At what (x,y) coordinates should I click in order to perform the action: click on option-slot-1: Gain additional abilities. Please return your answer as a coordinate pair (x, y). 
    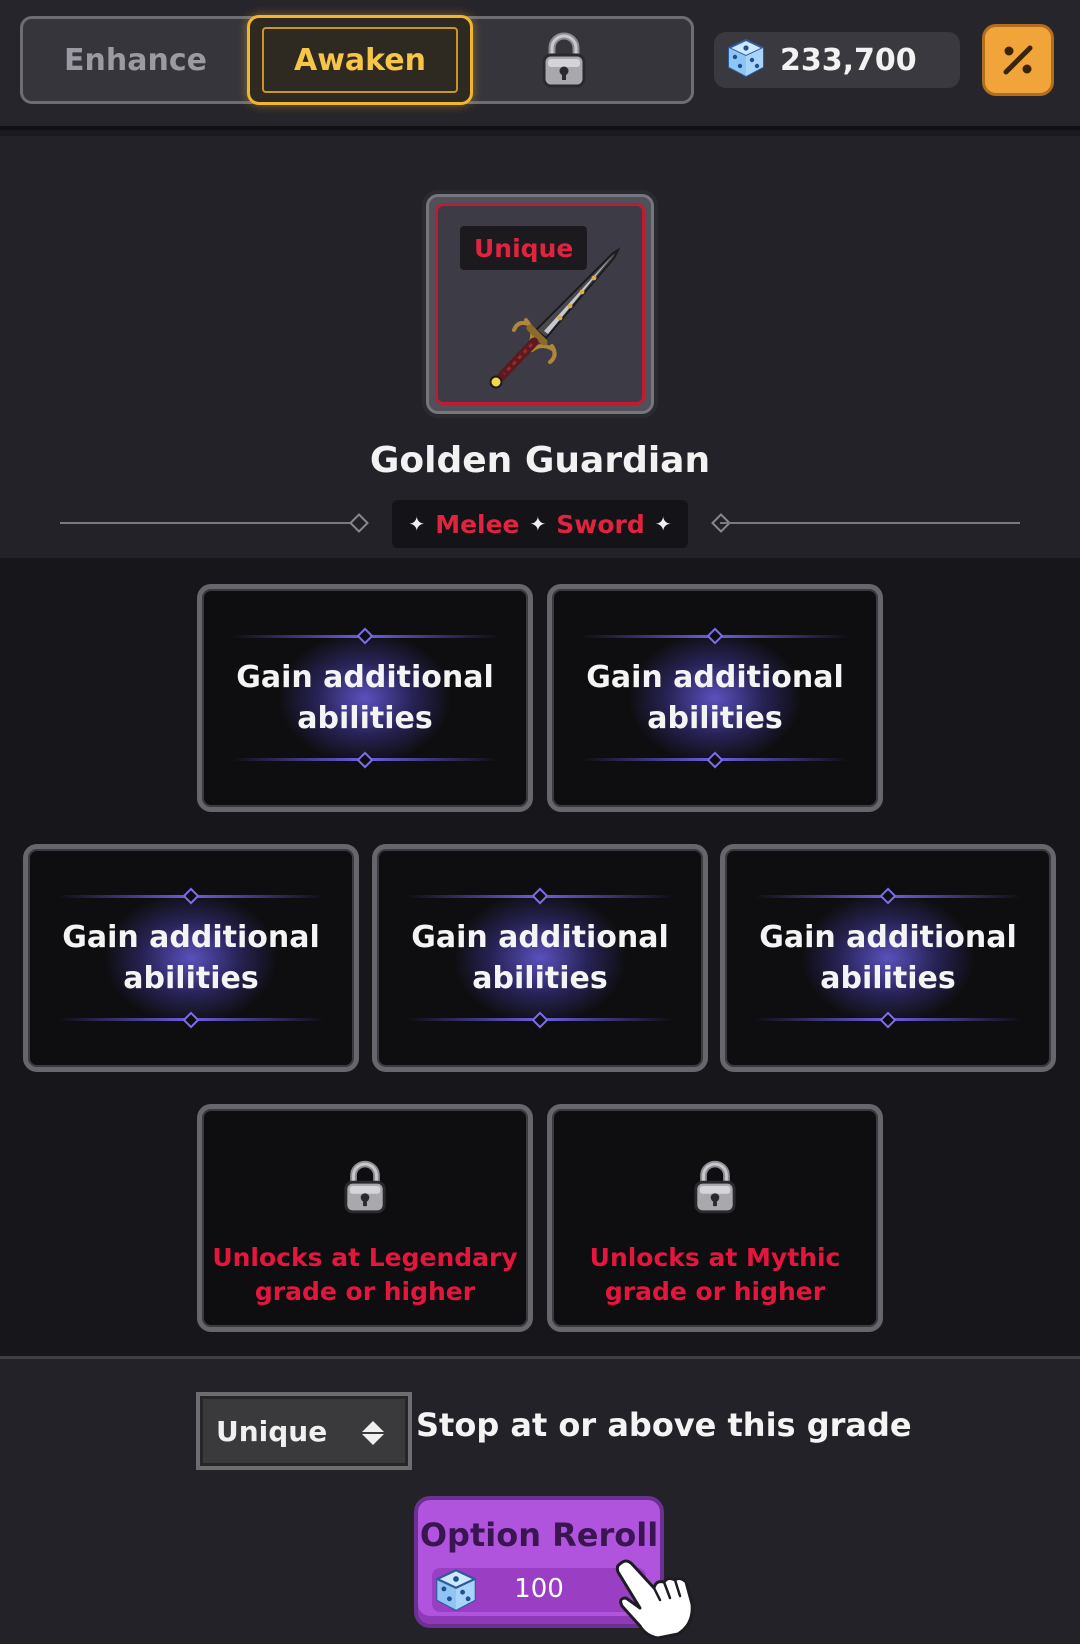
    Looking at the image, I should click on (365, 698).